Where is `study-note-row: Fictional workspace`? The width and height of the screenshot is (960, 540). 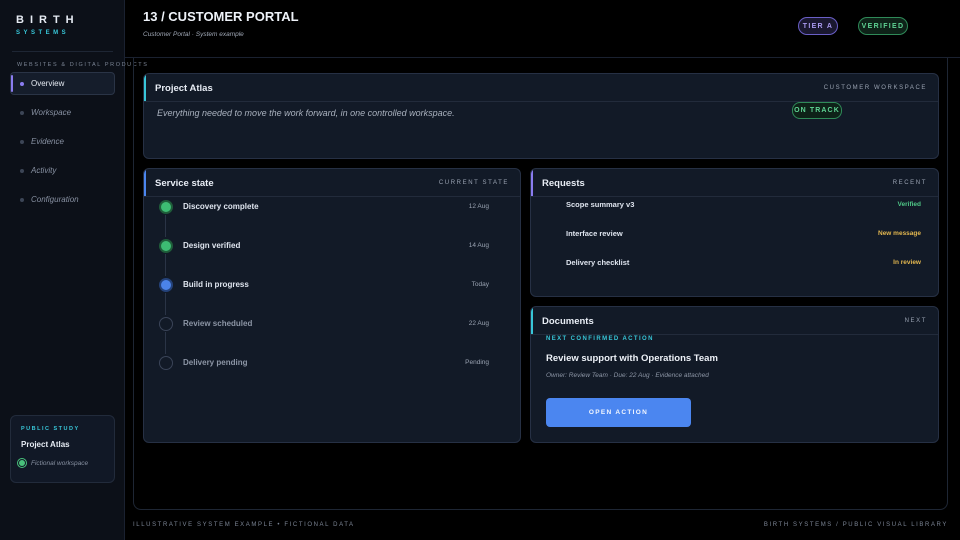 study-note-row: Fictional workspace is located at coordinates (60, 463).